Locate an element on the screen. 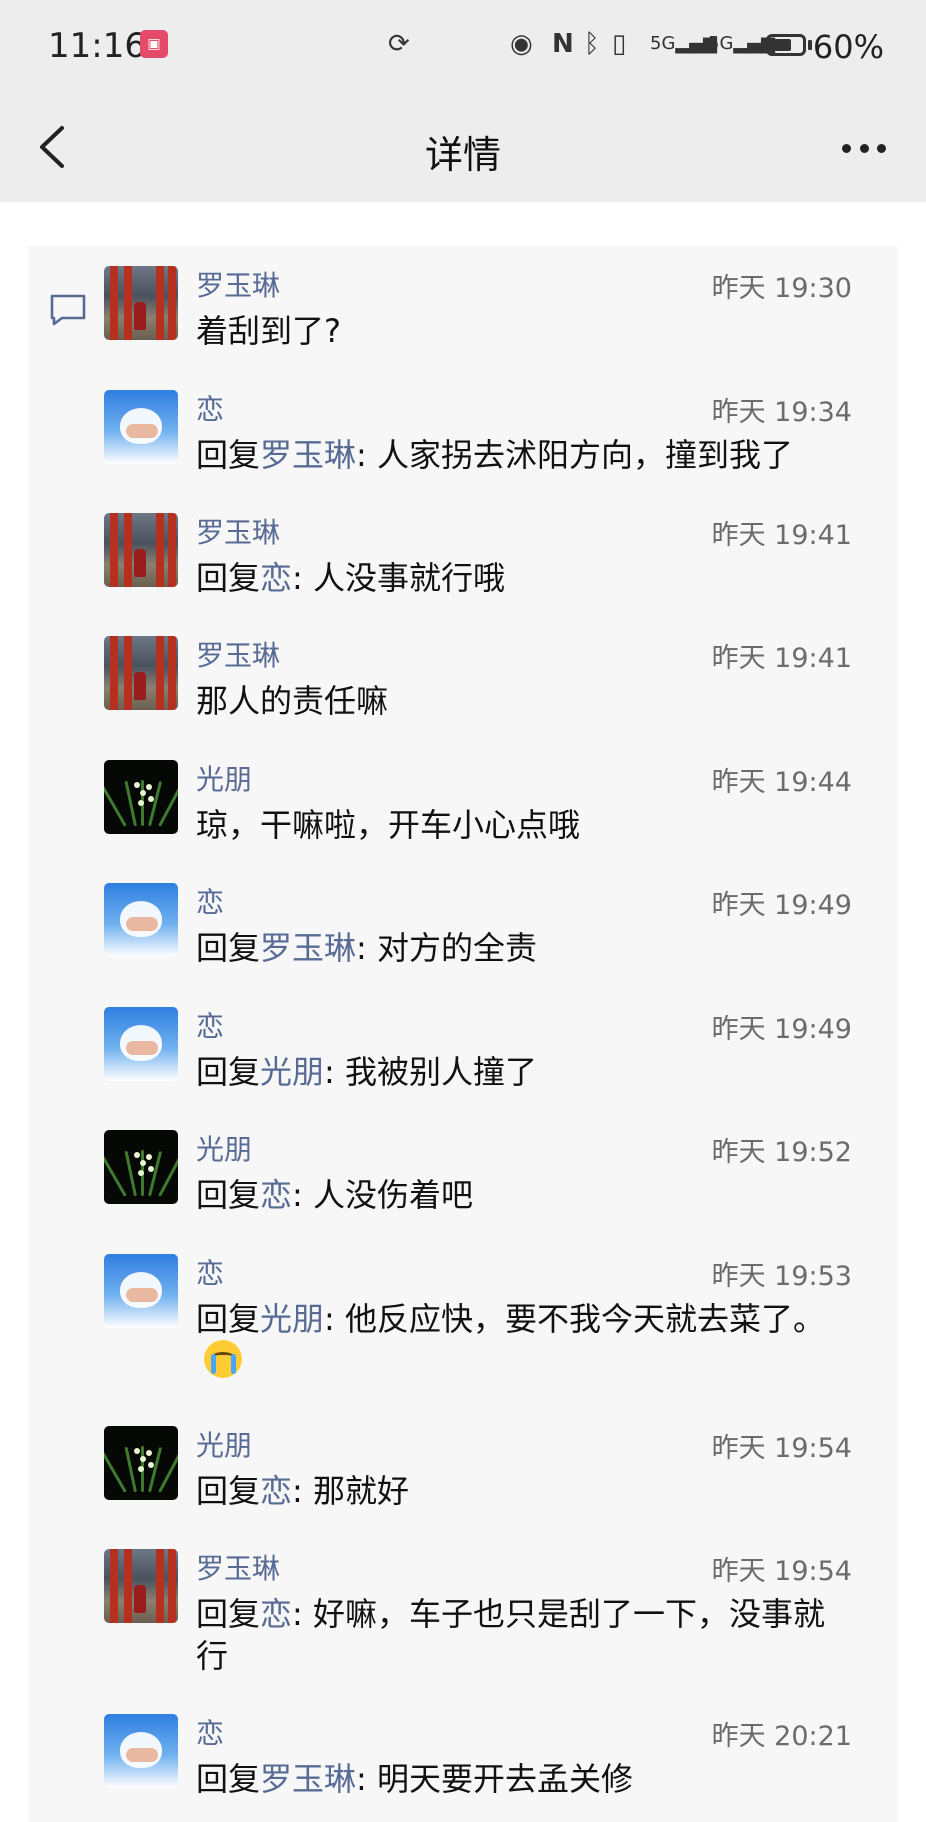  comment-item: 罗玉琳 昨天 19:30 着刮到了? is located at coordinates (479, 311).